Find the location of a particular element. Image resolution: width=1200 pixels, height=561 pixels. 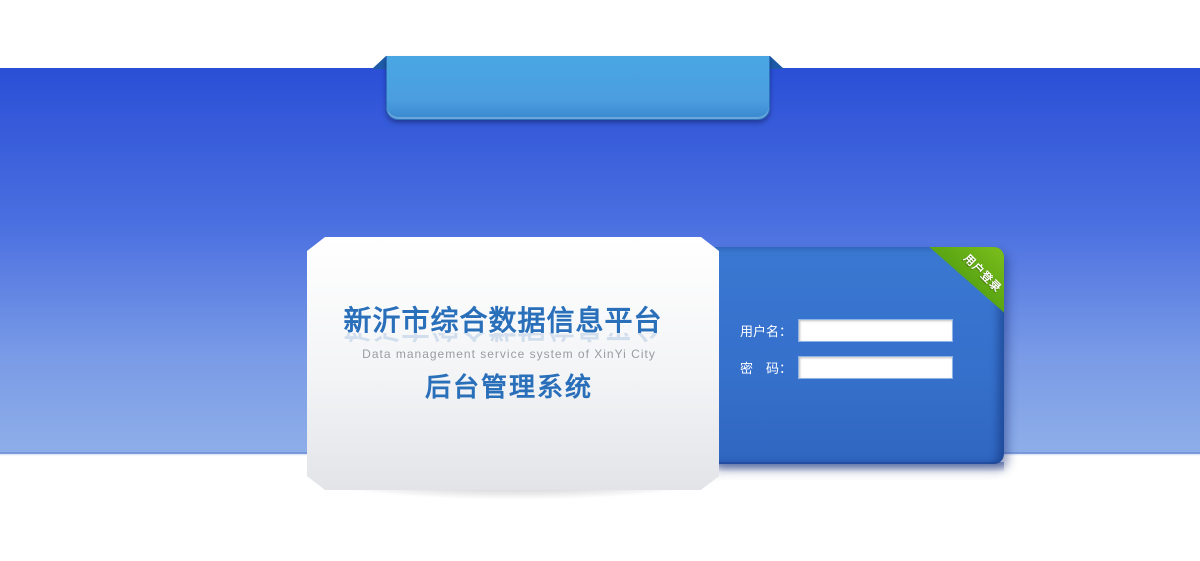

username-row: 用户名： is located at coordinates (846, 330).